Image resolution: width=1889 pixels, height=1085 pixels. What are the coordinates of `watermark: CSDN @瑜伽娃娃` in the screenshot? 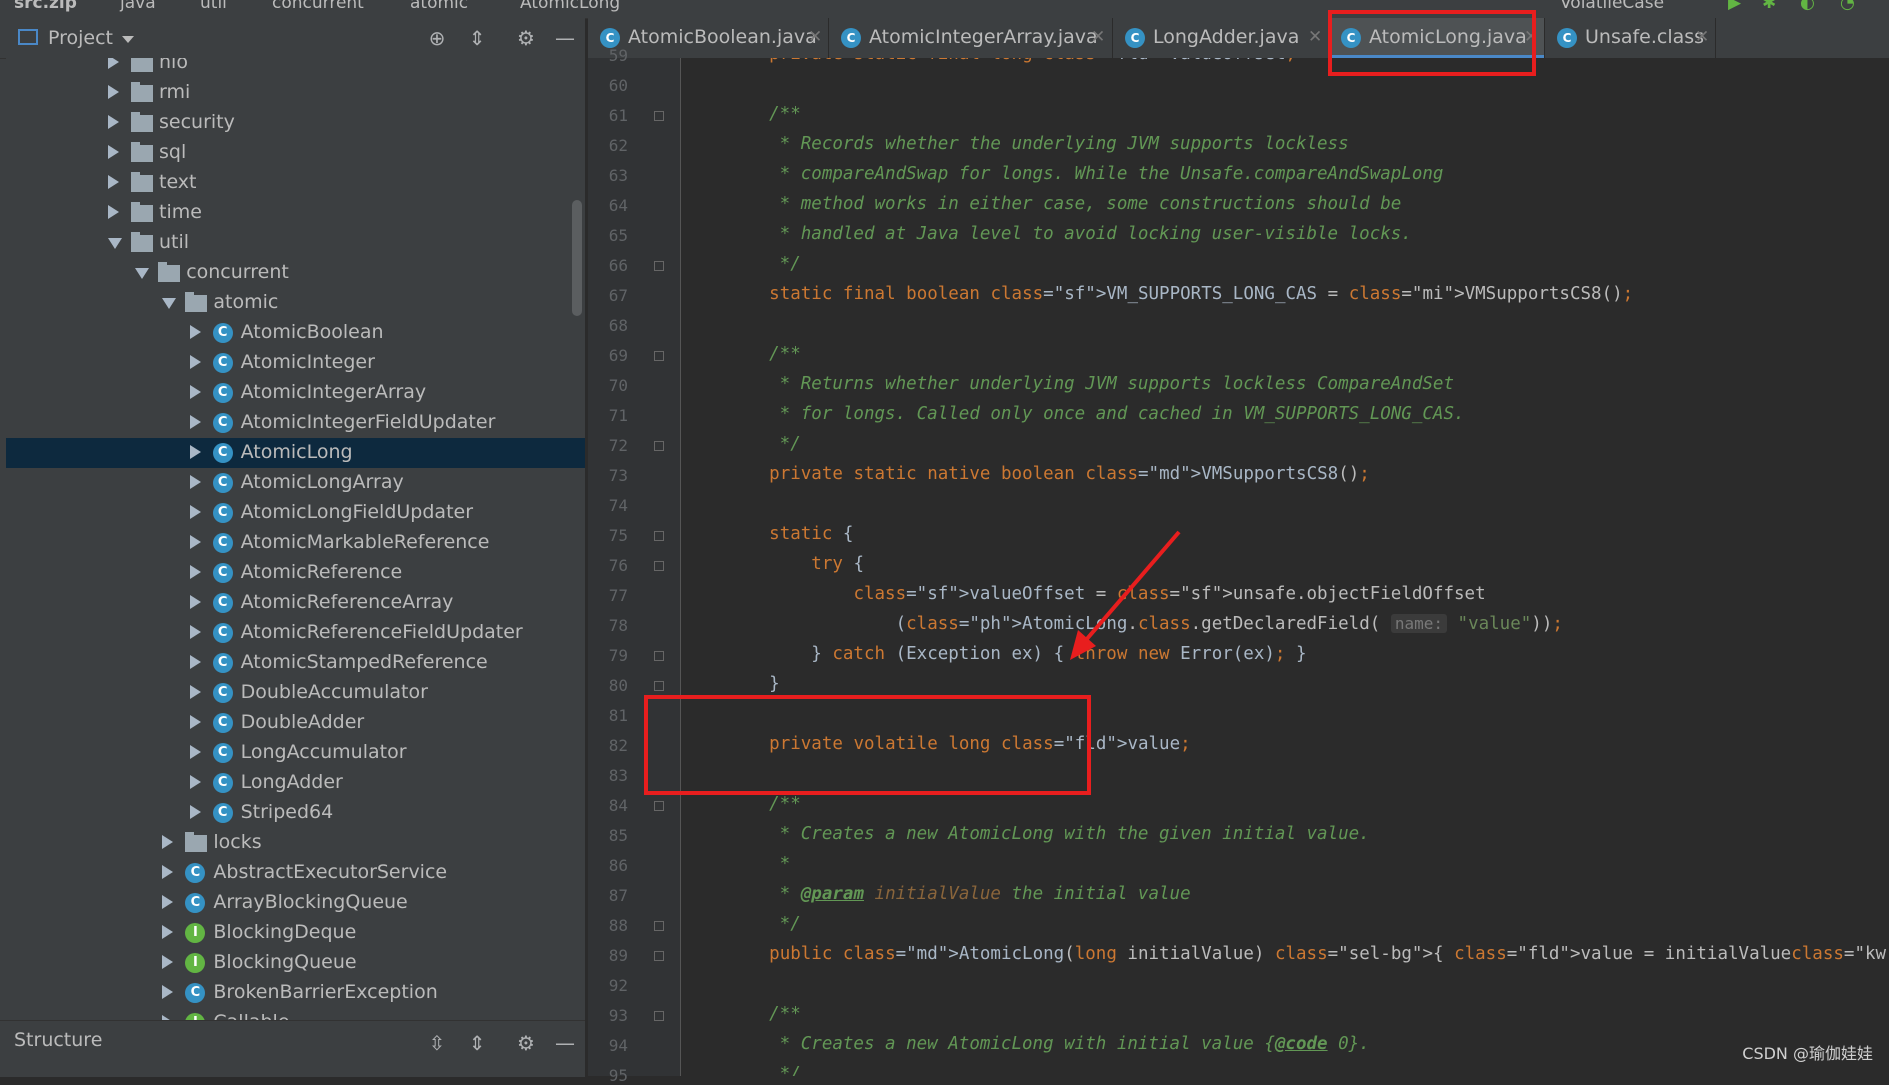 It's located at (1807, 1053).